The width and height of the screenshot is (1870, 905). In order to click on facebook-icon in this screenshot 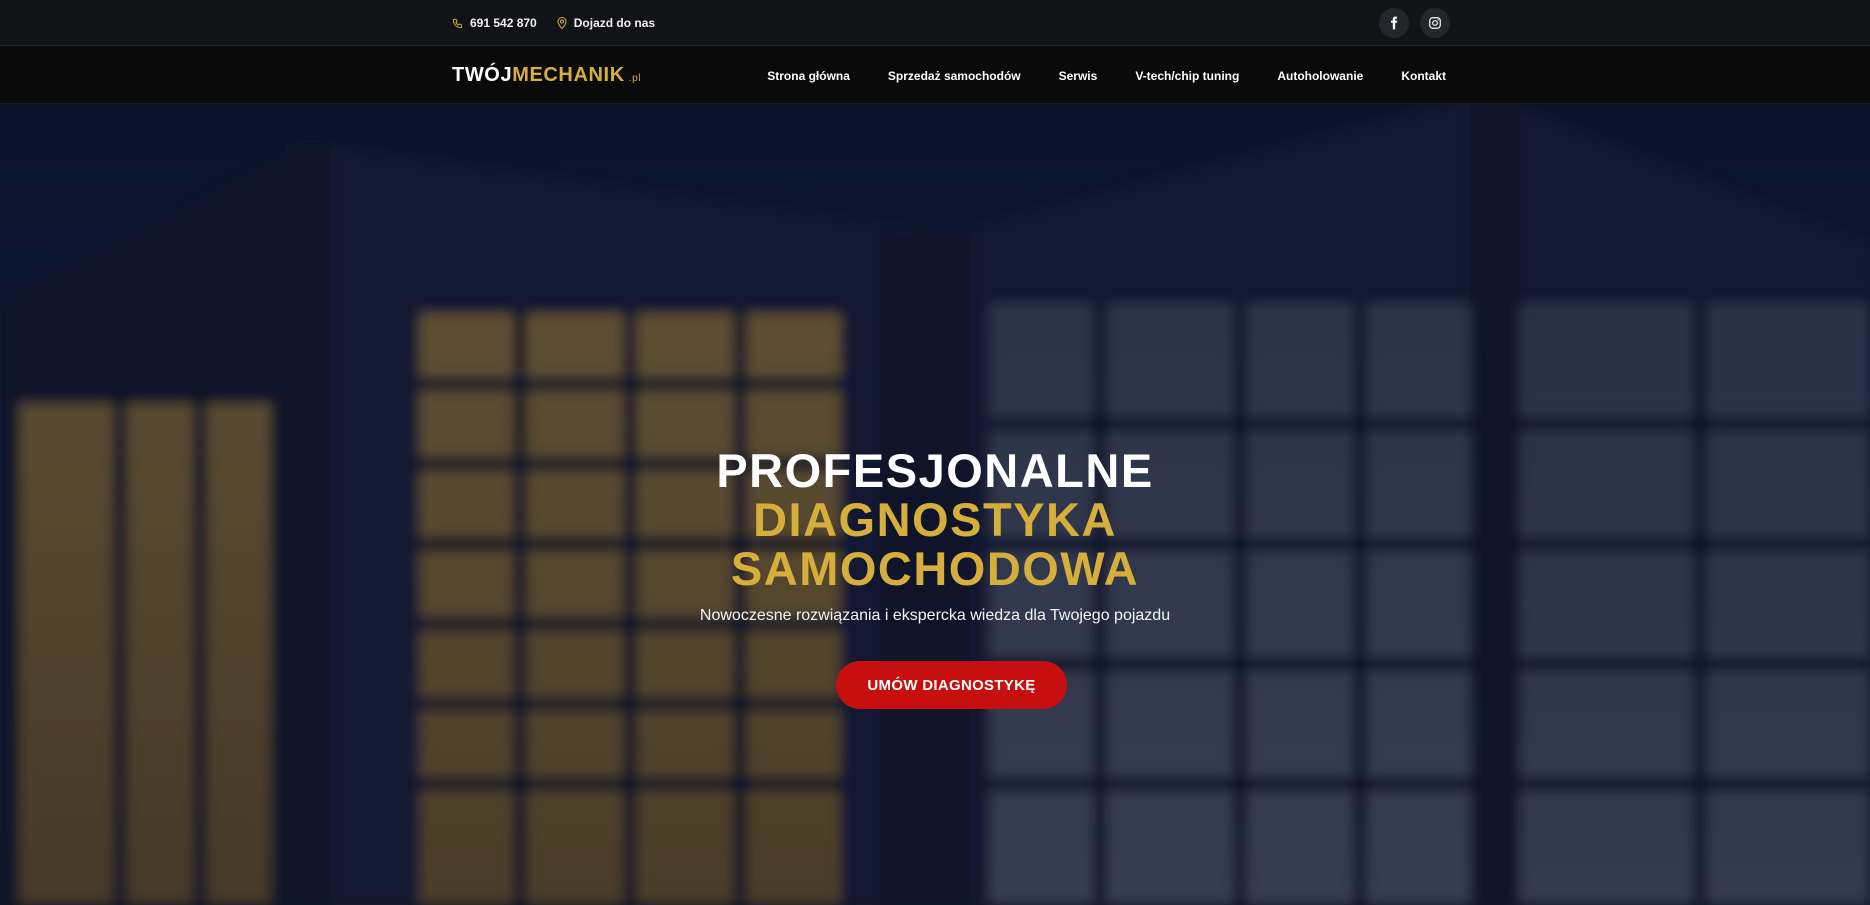, I will do `click(1394, 23)`.